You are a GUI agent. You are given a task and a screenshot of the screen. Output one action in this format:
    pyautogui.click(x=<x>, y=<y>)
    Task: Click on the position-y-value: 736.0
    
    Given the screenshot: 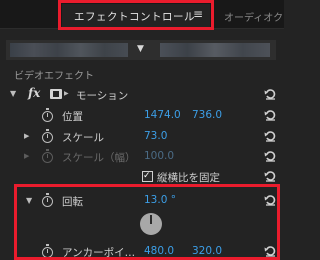 What is the action you would take?
    pyautogui.click(x=207, y=115)
    